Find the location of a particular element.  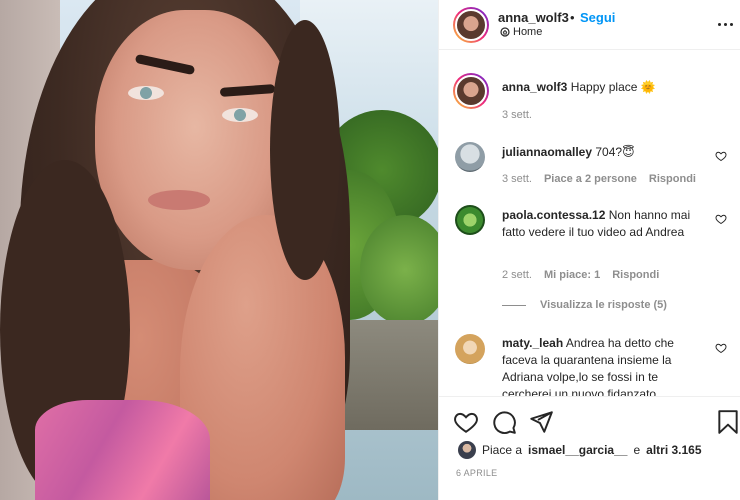

photo-swimsuit is located at coordinates (122, 450).